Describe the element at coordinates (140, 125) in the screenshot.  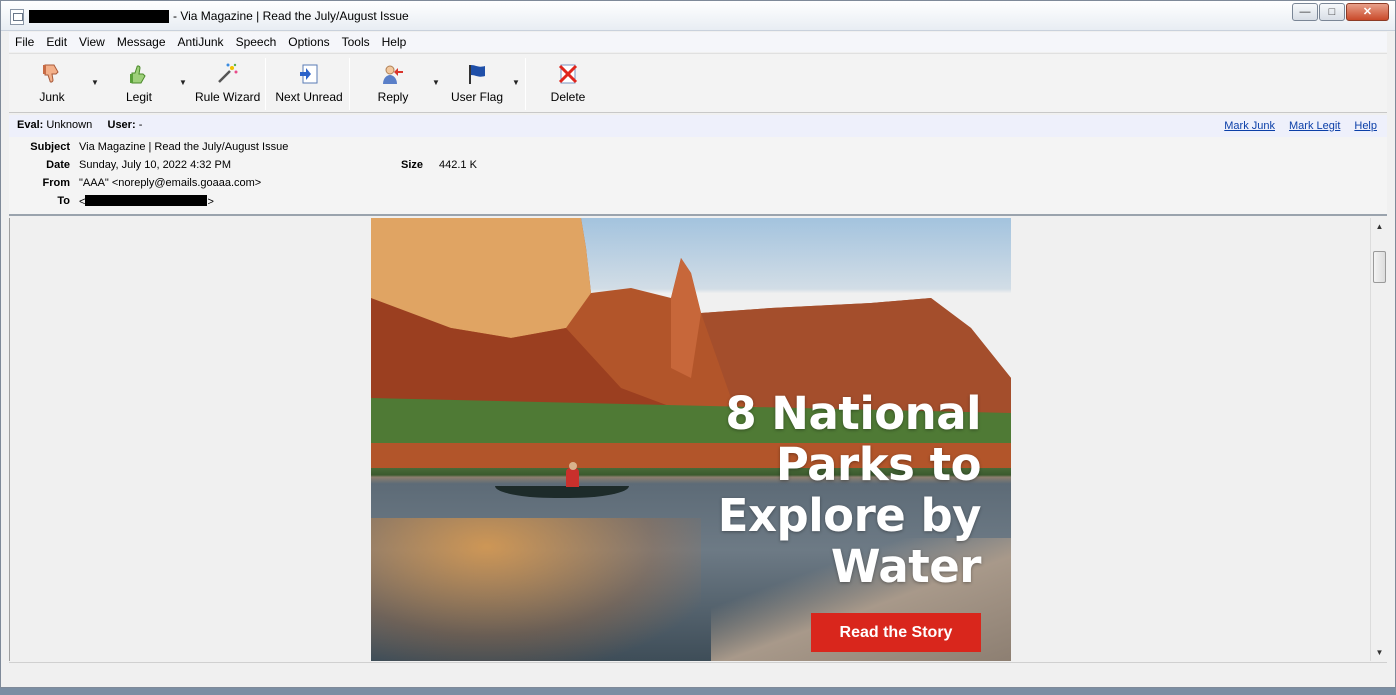
I see `user-value: -` at that location.